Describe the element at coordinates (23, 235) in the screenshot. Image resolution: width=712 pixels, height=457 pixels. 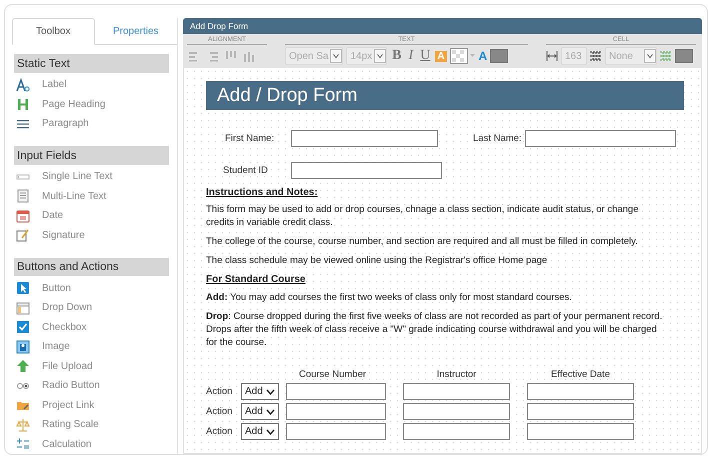
I see `pencil-icon` at that location.